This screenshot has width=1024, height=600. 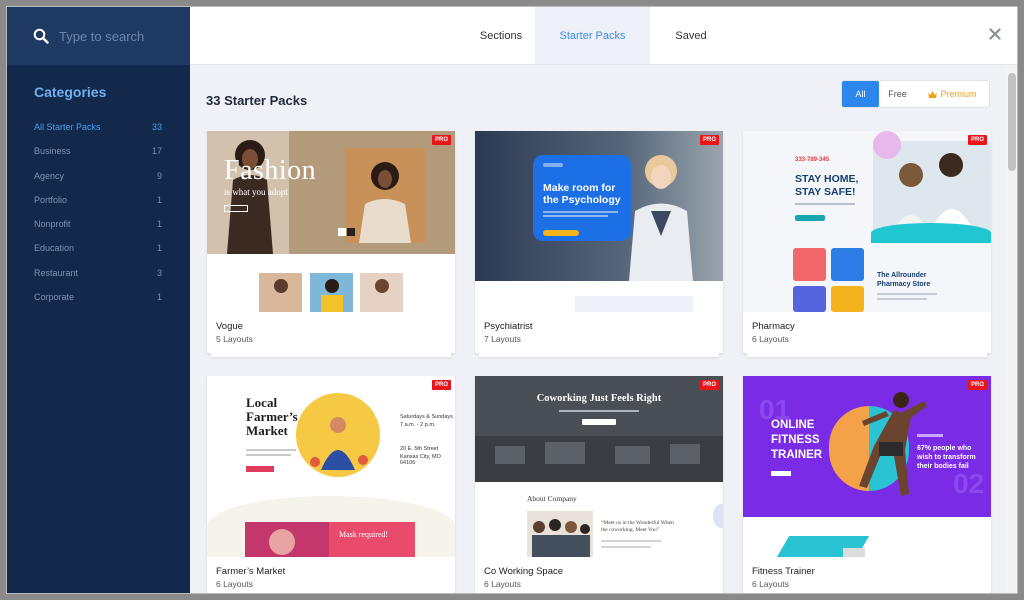 What do you see at coordinates (773, 326) in the screenshot?
I see `card-title: Pharmacy` at bounding box center [773, 326].